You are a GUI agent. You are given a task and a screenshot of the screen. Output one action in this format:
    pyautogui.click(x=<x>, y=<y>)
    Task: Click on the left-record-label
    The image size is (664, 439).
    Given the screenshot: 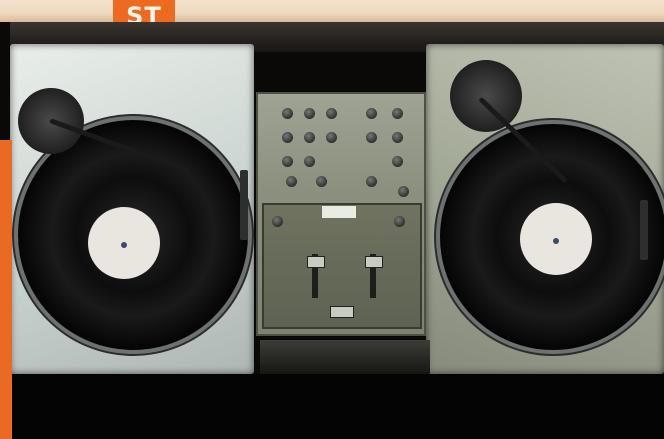 What is the action you would take?
    pyautogui.click(x=124, y=243)
    